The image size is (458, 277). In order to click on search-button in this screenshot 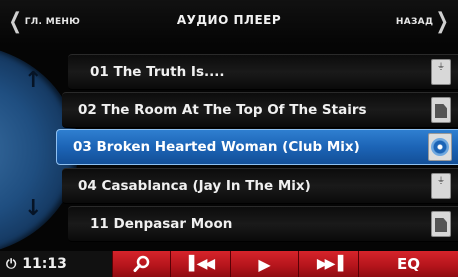, I will do `click(141, 264)`.